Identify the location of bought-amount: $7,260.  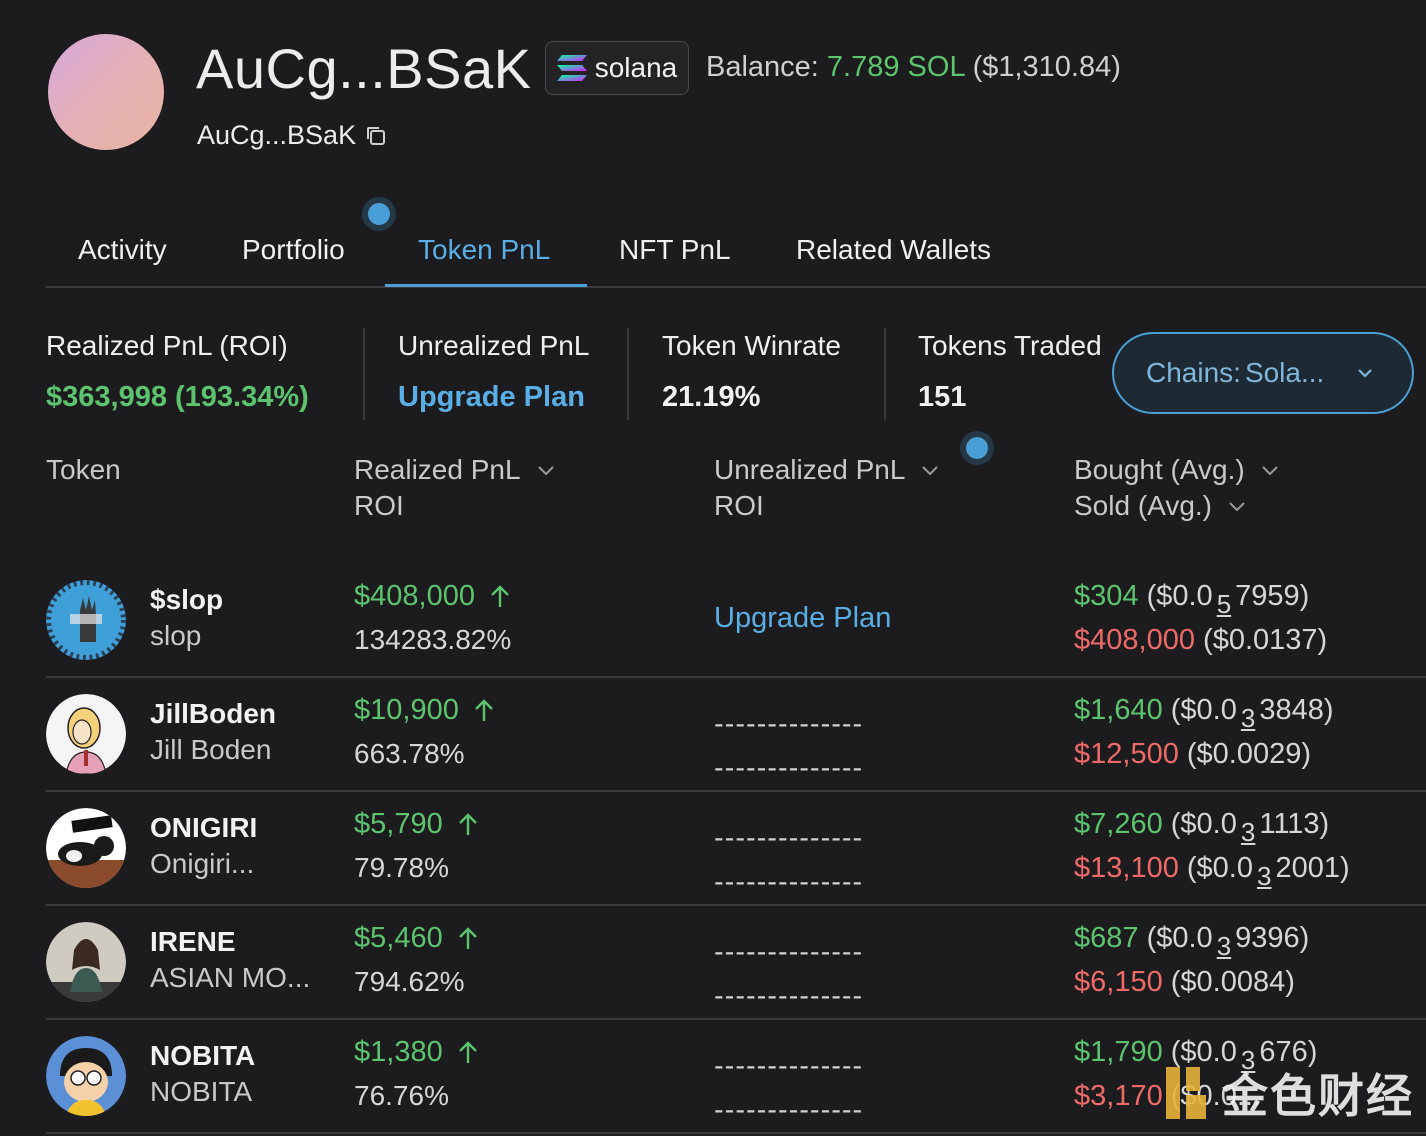
(1118, 824).